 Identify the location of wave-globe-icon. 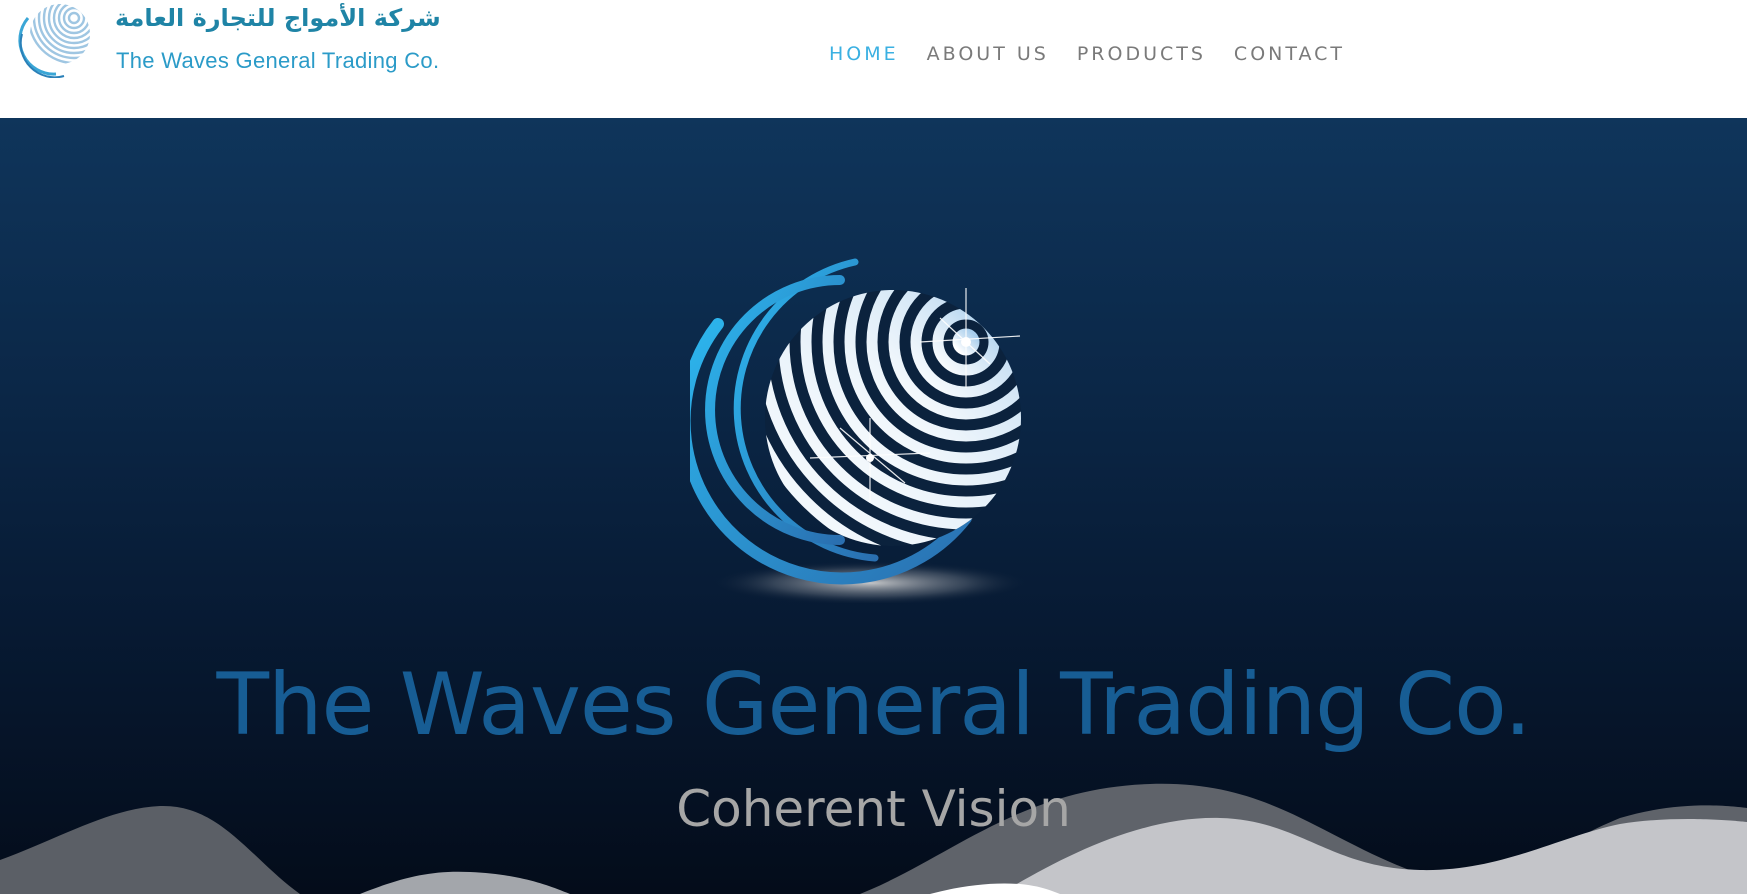
(54, 41).